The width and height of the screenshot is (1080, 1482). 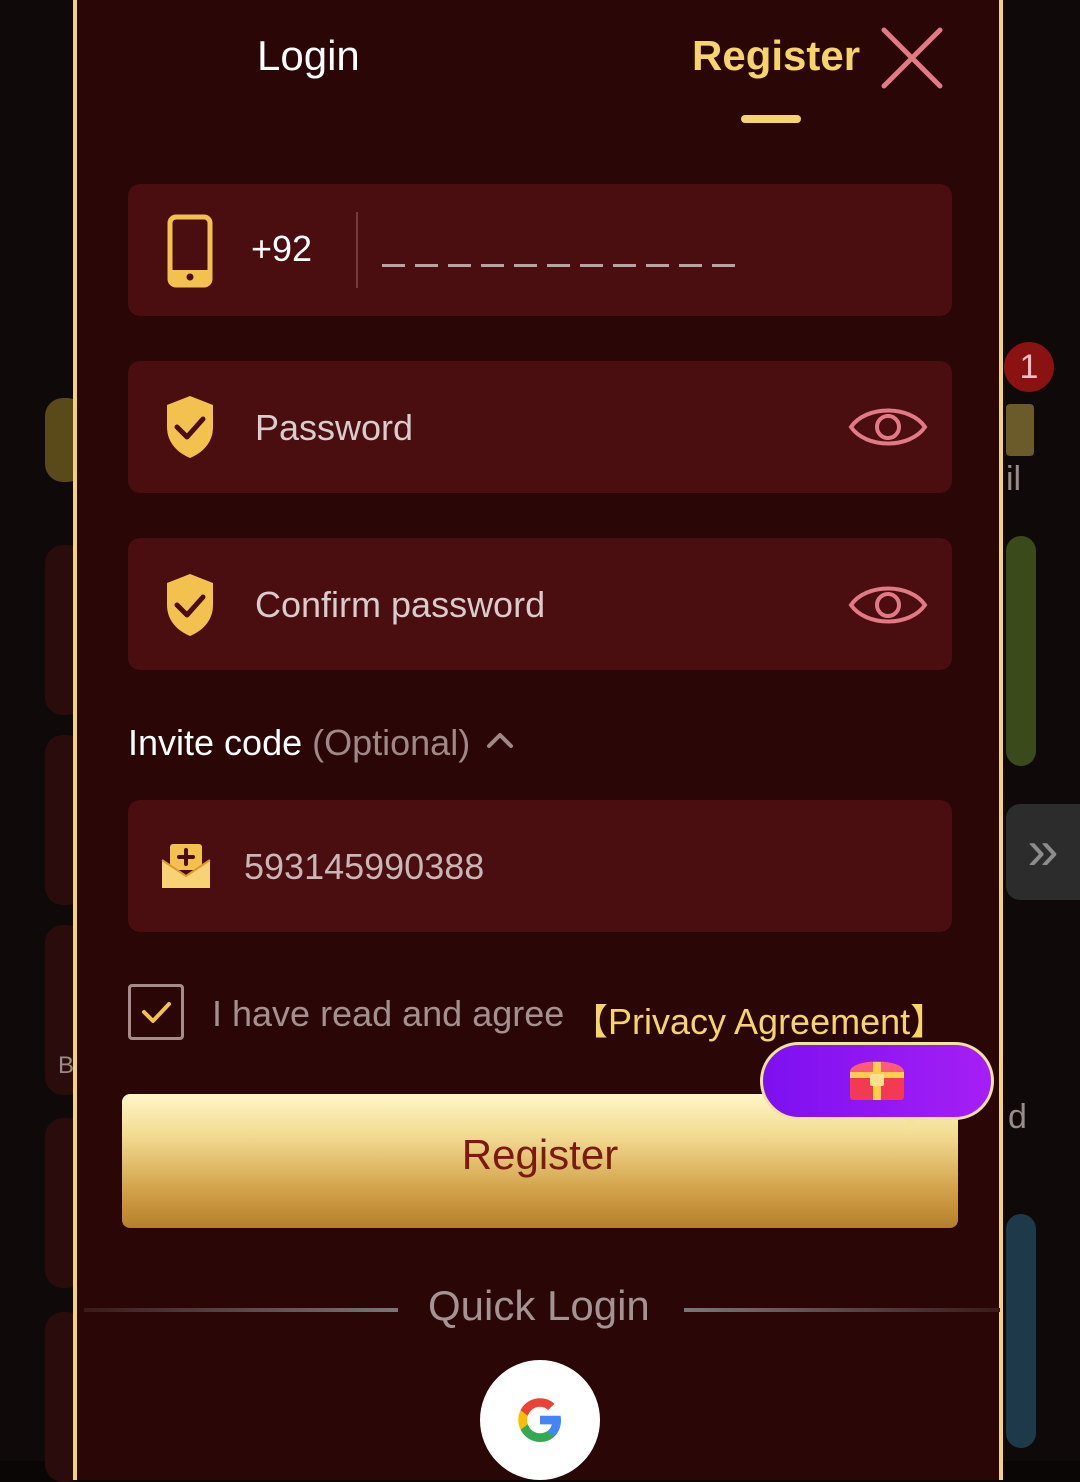 I want to click on divider, so click(x=357, y=250).